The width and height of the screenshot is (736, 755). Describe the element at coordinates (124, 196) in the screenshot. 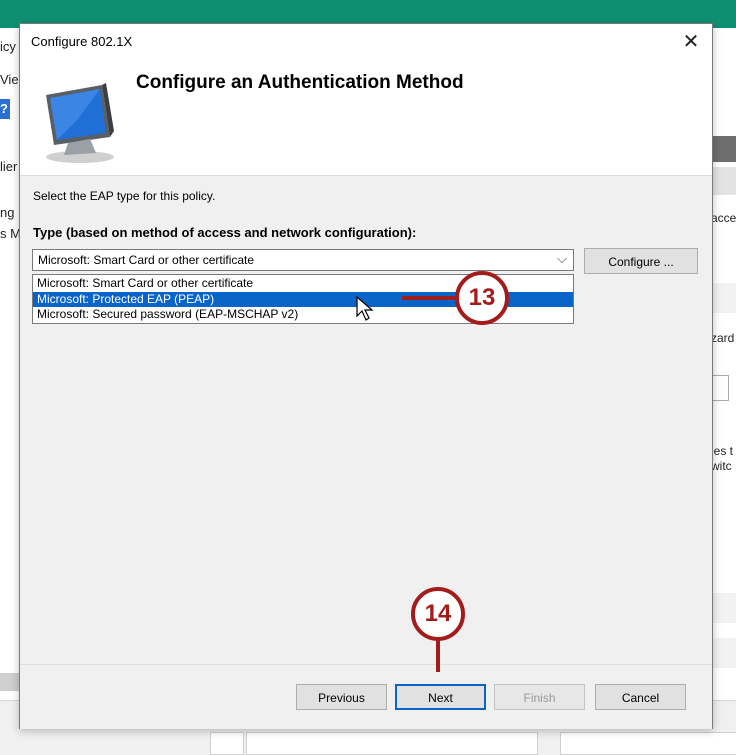

I see `eap-type-prompt: Select the EAP type for this policy.` at that location.